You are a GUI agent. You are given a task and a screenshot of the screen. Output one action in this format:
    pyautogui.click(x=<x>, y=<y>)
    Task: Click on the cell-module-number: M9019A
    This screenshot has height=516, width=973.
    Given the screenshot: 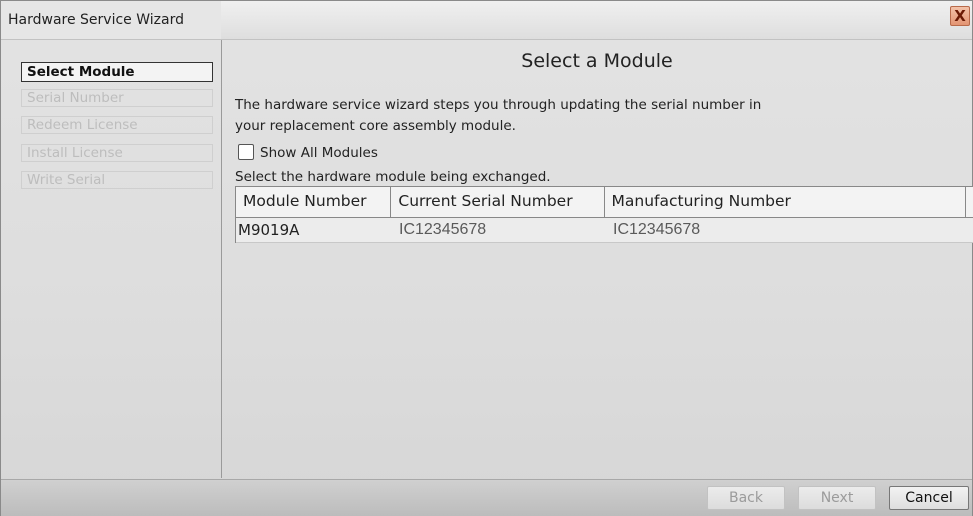 What is the action you would take?
    pyautogui.click(x=314, y=230)
    